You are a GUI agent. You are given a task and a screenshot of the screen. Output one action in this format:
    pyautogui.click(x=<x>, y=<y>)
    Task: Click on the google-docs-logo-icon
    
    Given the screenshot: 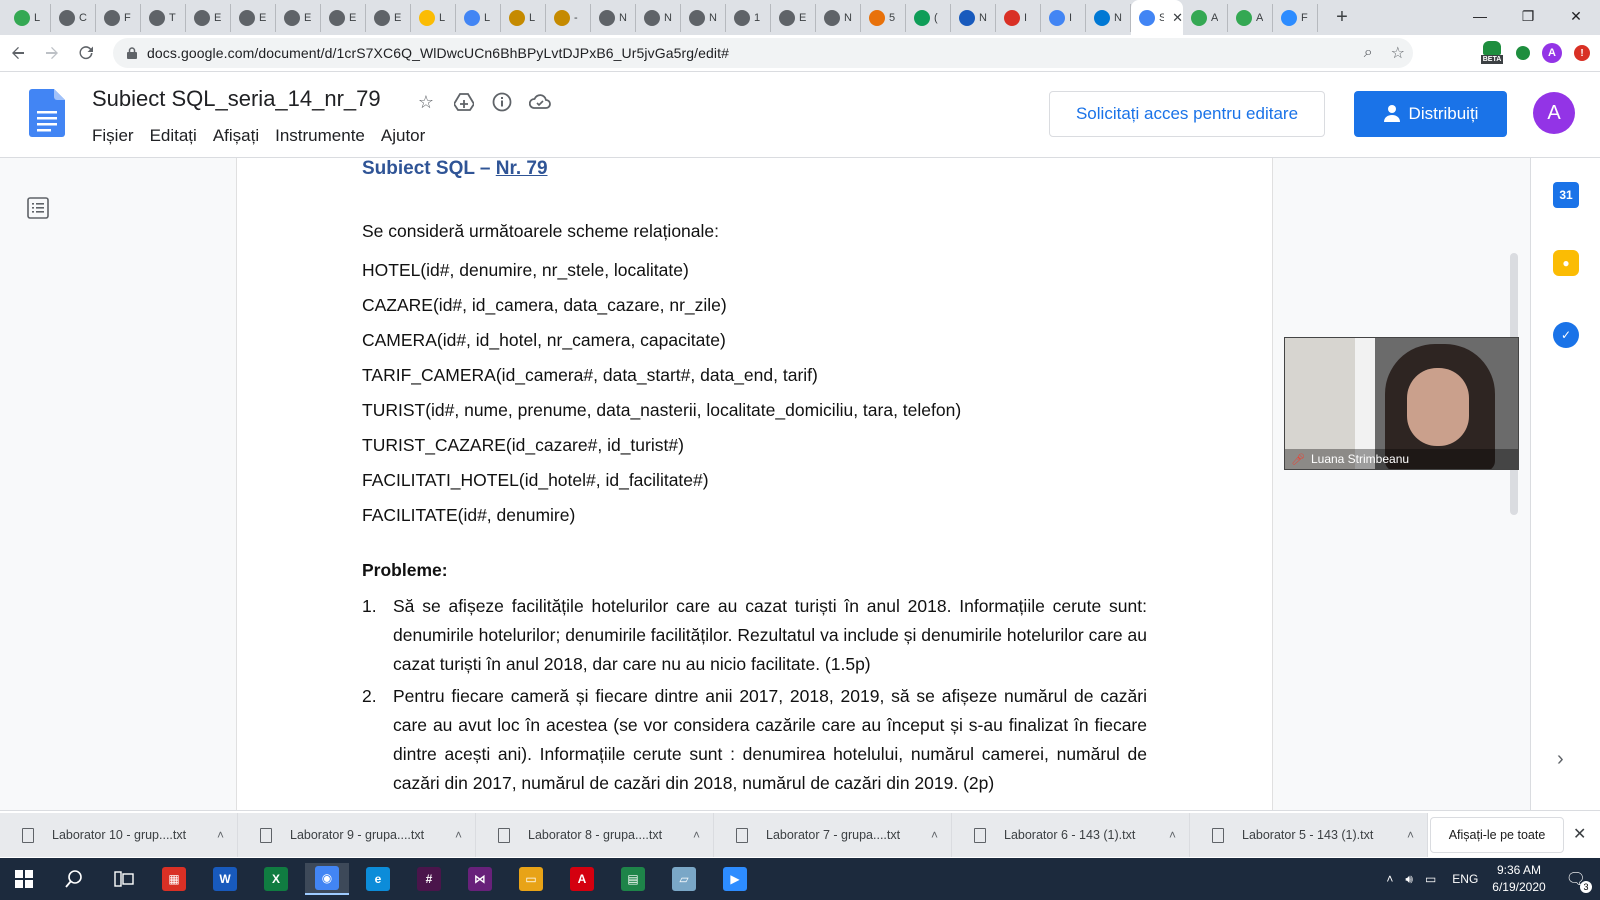 What is the action you would take?
    pyautogui.click(x=47, y=113)
    